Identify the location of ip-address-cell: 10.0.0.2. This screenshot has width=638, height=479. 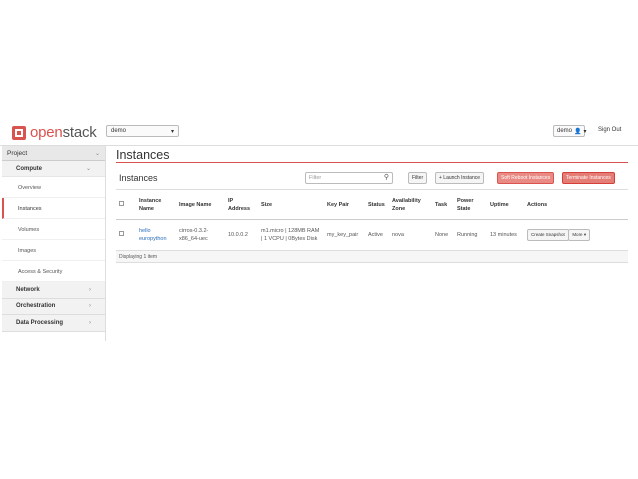
(241, 235).